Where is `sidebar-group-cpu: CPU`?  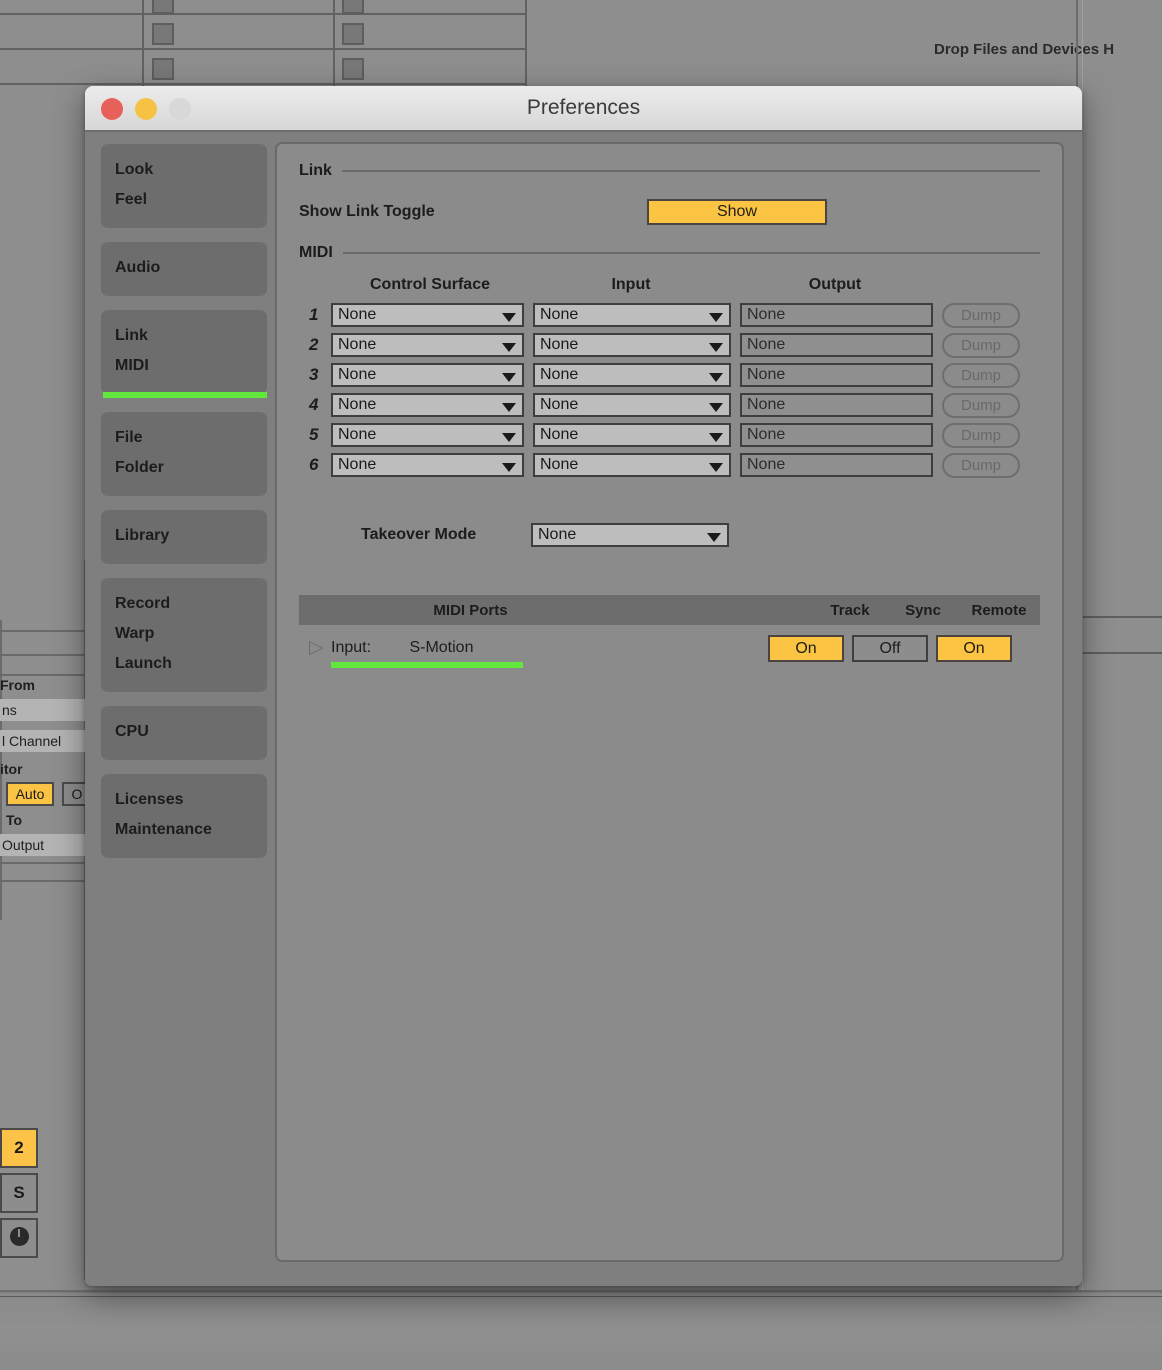
sidebar-group-cpu: CPU is located at coordinates (184, 733).